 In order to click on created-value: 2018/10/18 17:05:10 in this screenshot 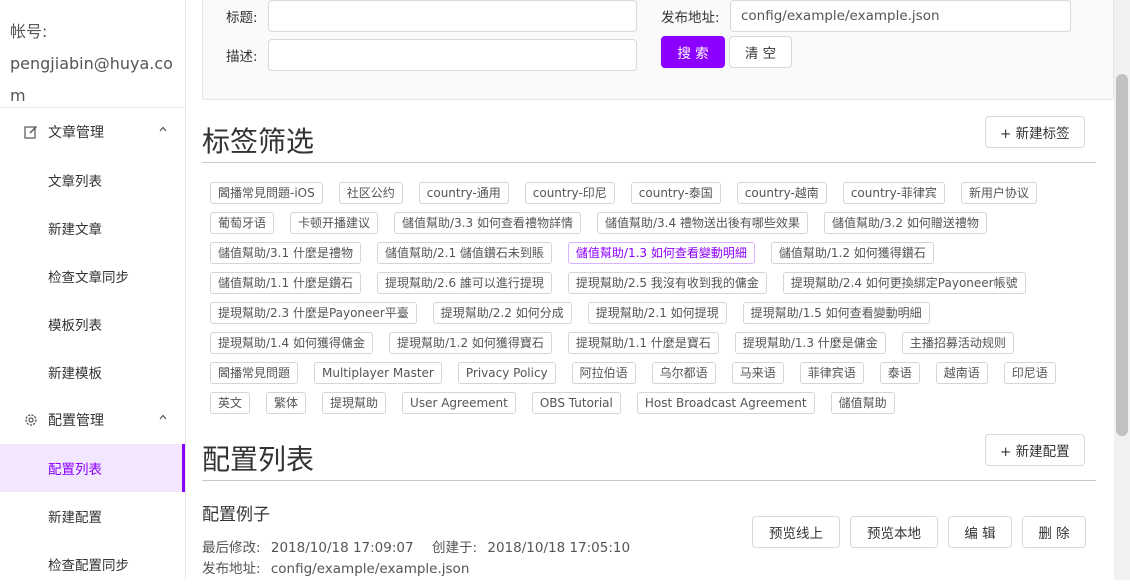, I will do `click(559, 548)`.